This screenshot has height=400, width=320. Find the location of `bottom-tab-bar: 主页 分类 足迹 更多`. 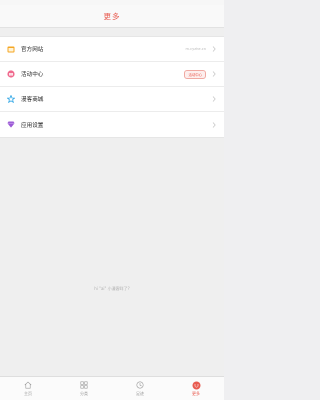

bottom-tab-bar: 主页 分类 足迹 更多 is located at coordinates (112, 388).